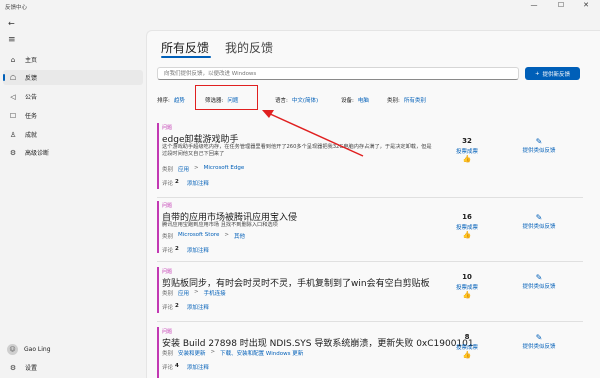  Describe the element at coordinates (467, 217) in the screenshot. I see `vote-count: 16` at that location.